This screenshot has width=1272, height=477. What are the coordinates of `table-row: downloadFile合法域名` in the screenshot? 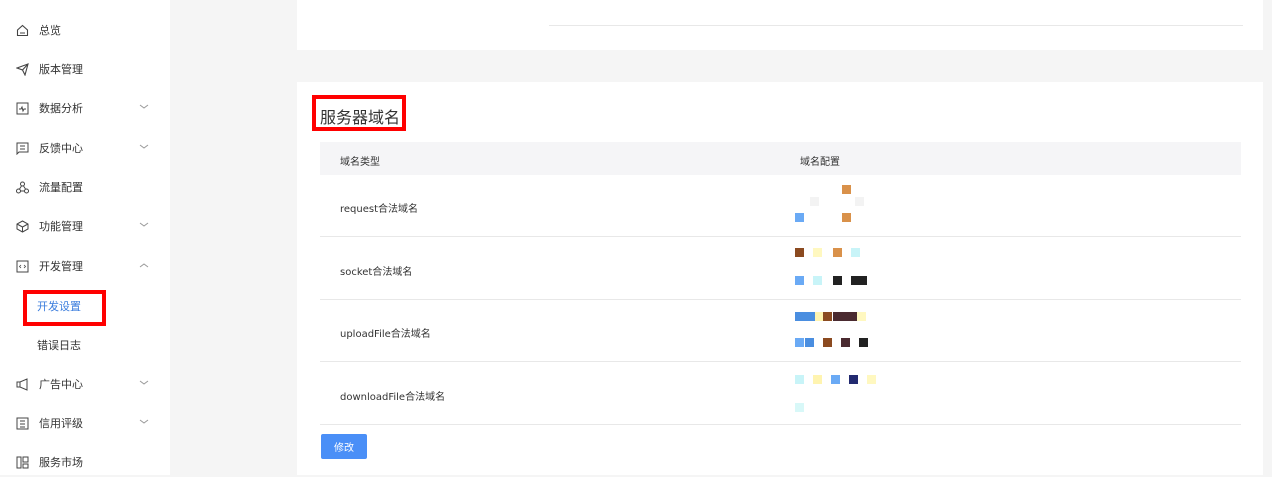 It's located at (780, 394).